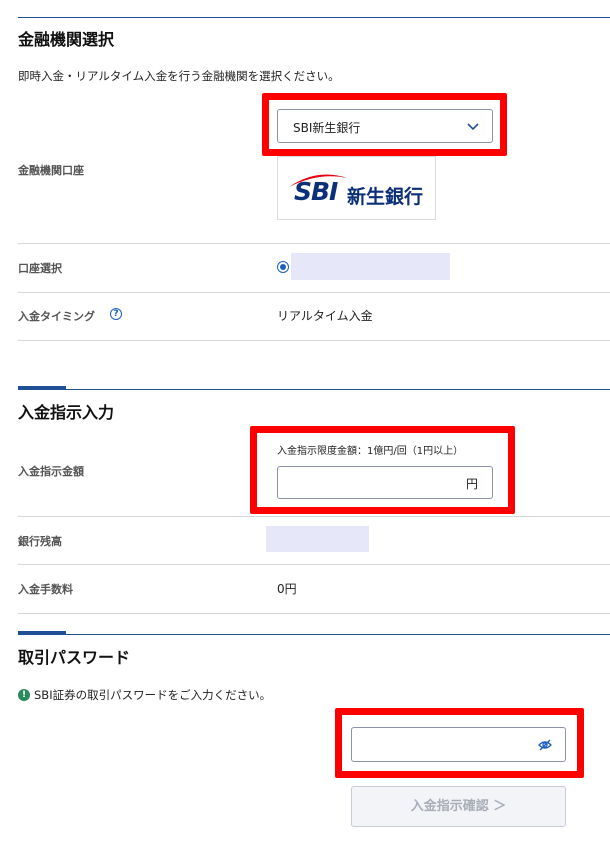 This screenshot has width=610, height=842. I want to click on deposit-section-title: 入金指示入力, so click(66, 412).